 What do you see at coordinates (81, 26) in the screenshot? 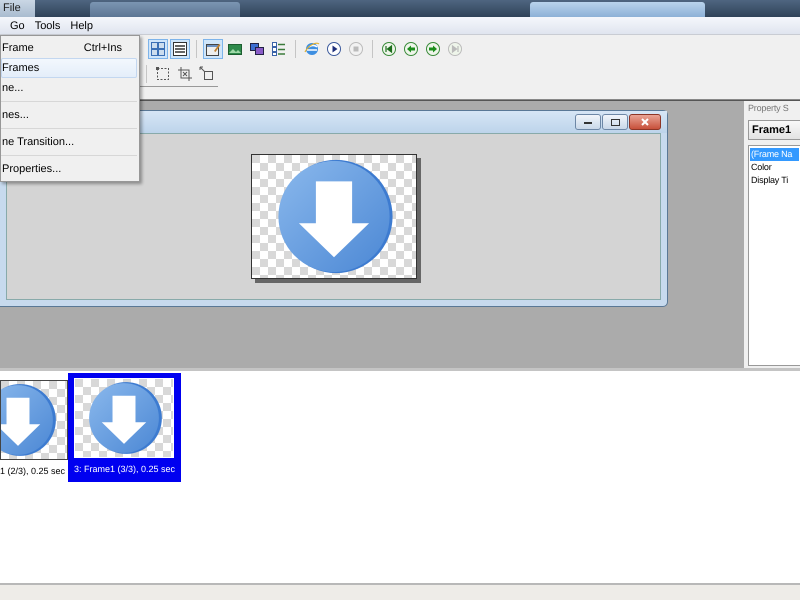
I see `menu-item: Help` at bounding box center [81, 26].